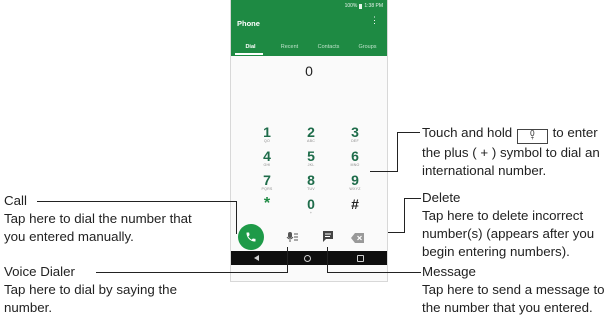 The image size is (615, 319). I want to click on tab-contacts: Contacts, so click(328, 48).